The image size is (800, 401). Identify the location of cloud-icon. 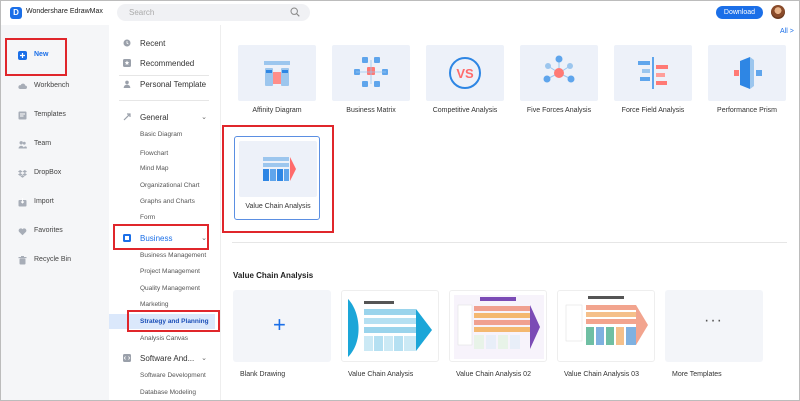
(22, 86).